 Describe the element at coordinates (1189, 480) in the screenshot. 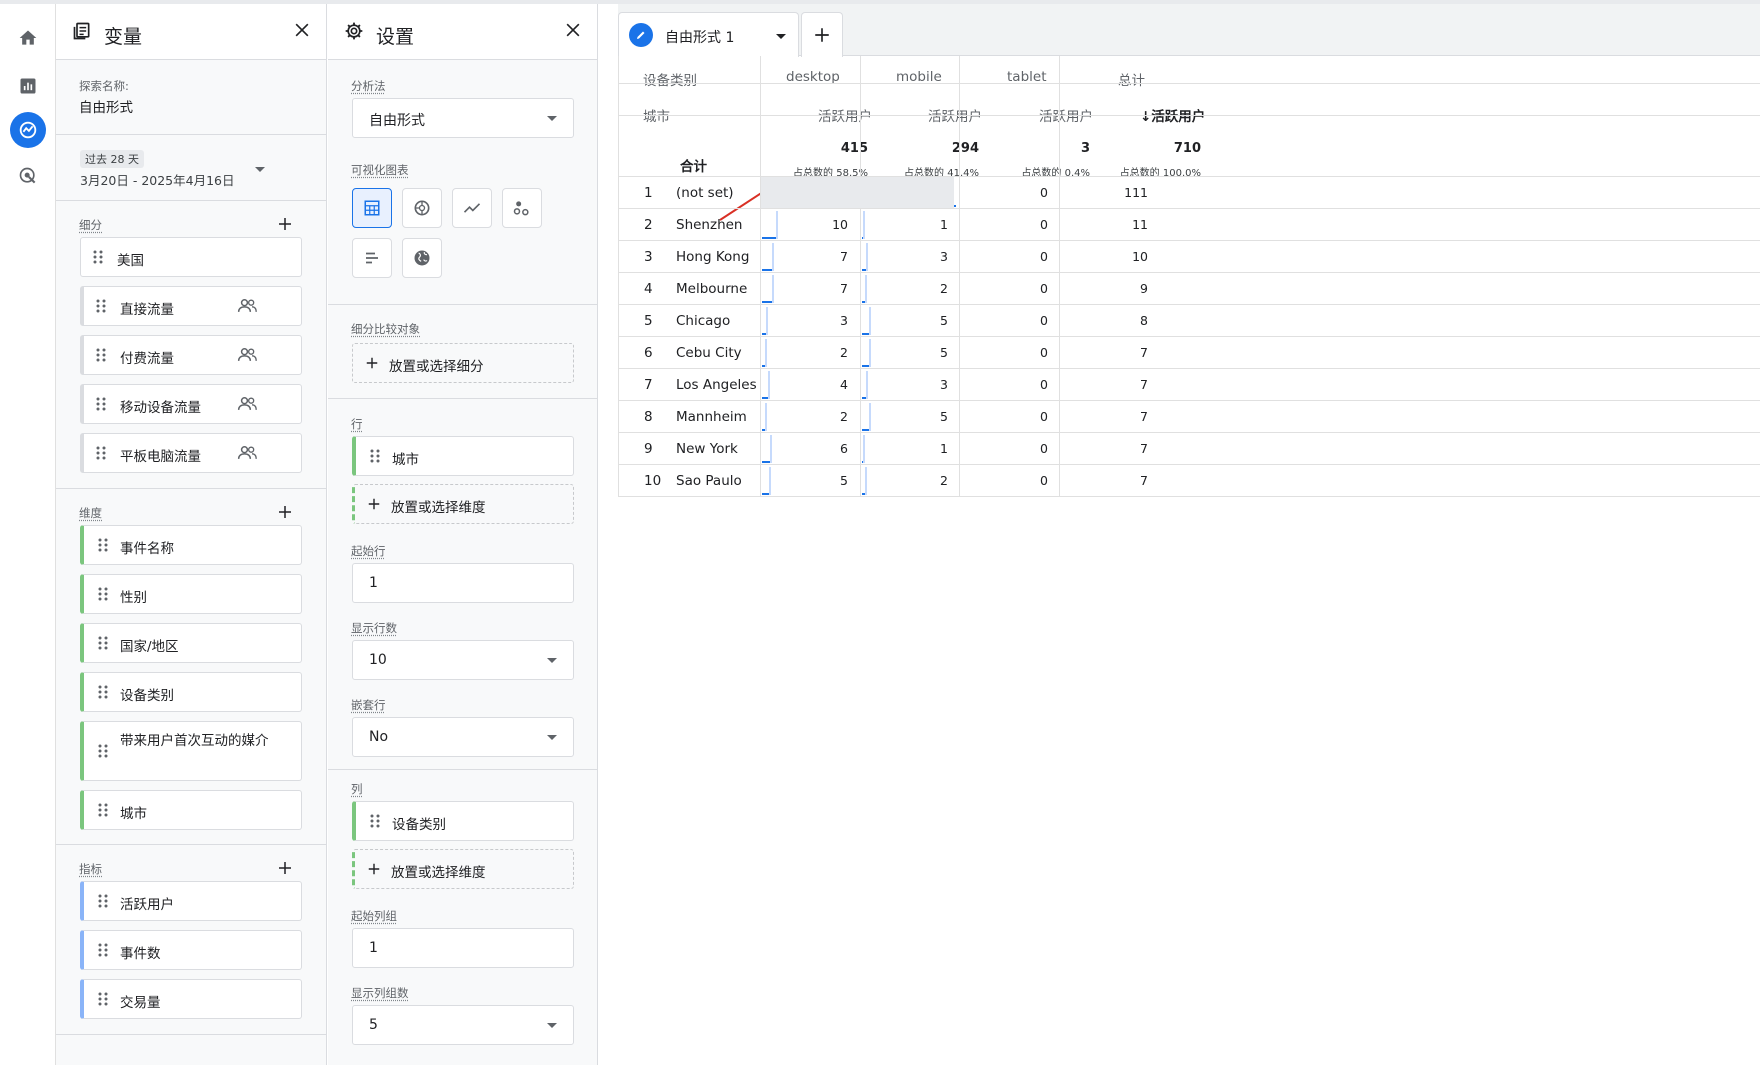

I see `table-row: 10 Sao Paulo 5 2 0 7` at that location.